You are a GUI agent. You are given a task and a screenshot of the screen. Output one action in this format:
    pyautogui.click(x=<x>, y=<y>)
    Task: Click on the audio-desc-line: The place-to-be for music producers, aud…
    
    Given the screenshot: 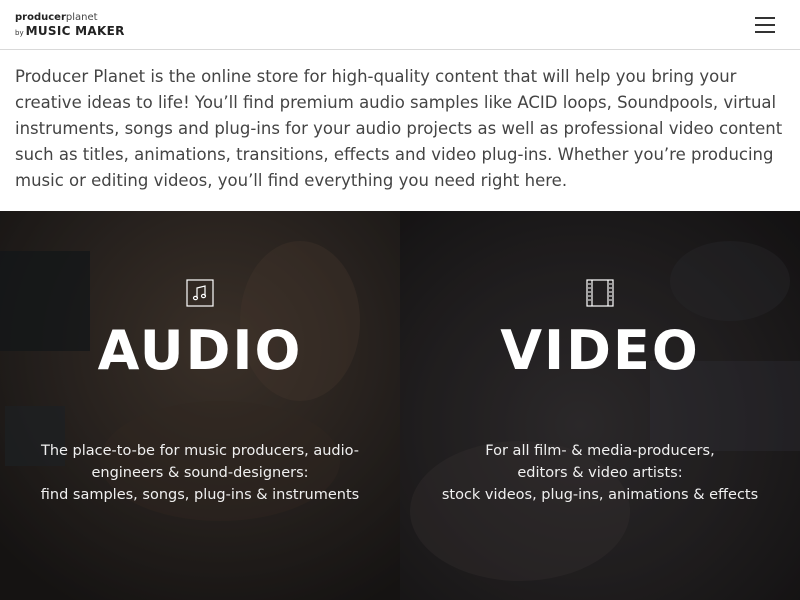 What is the action you would take?
    pyautogui.click(x=200, y=451)
    